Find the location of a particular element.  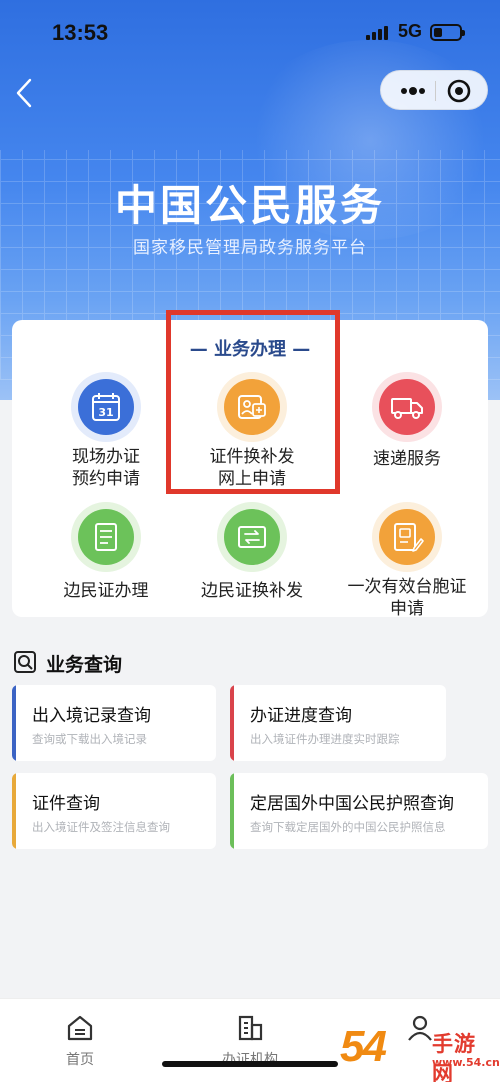

truck-icon is located at coordinates (407, 408).